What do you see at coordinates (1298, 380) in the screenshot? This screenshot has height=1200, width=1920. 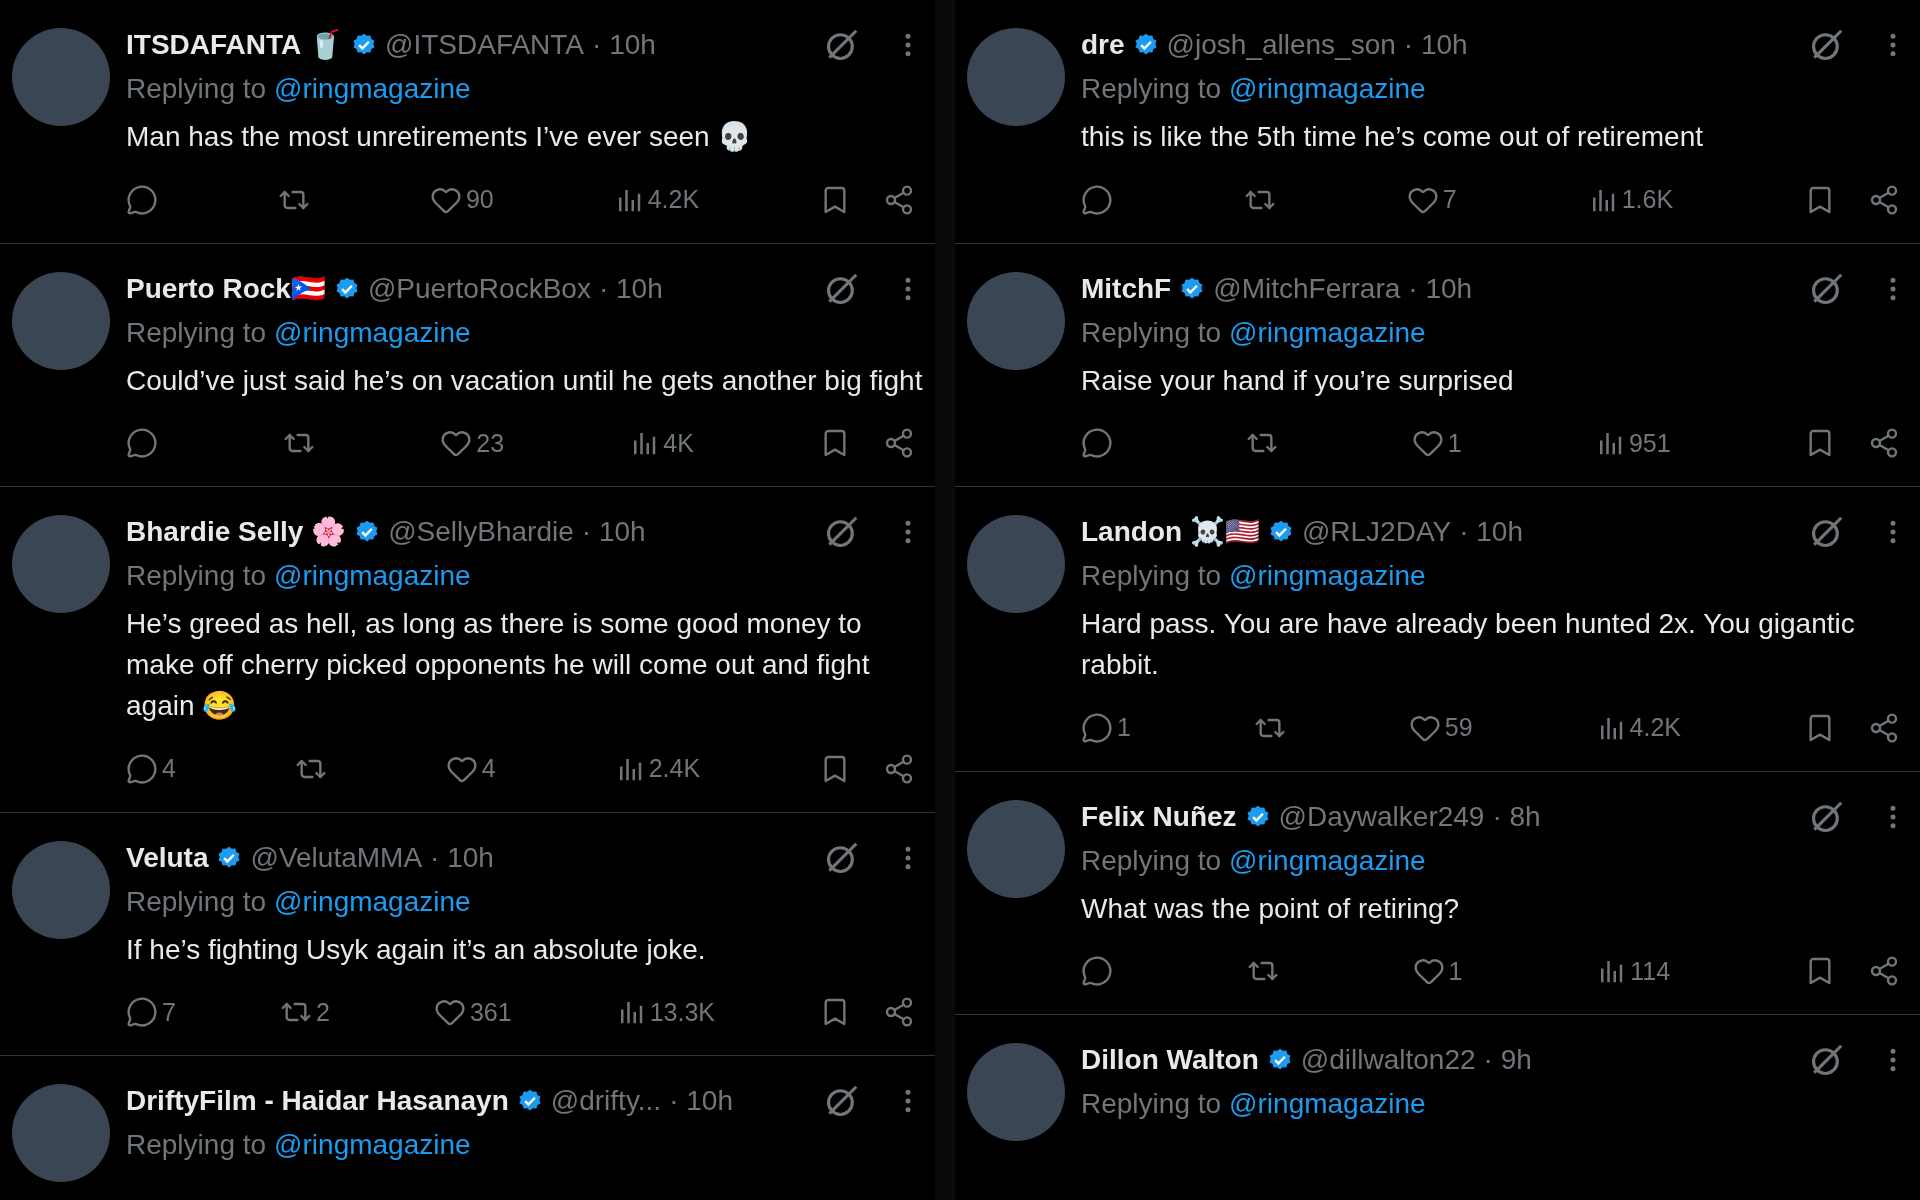 I see `reply-text: Raise your hand if you’re surprised` at bounding box center [1298, 380].